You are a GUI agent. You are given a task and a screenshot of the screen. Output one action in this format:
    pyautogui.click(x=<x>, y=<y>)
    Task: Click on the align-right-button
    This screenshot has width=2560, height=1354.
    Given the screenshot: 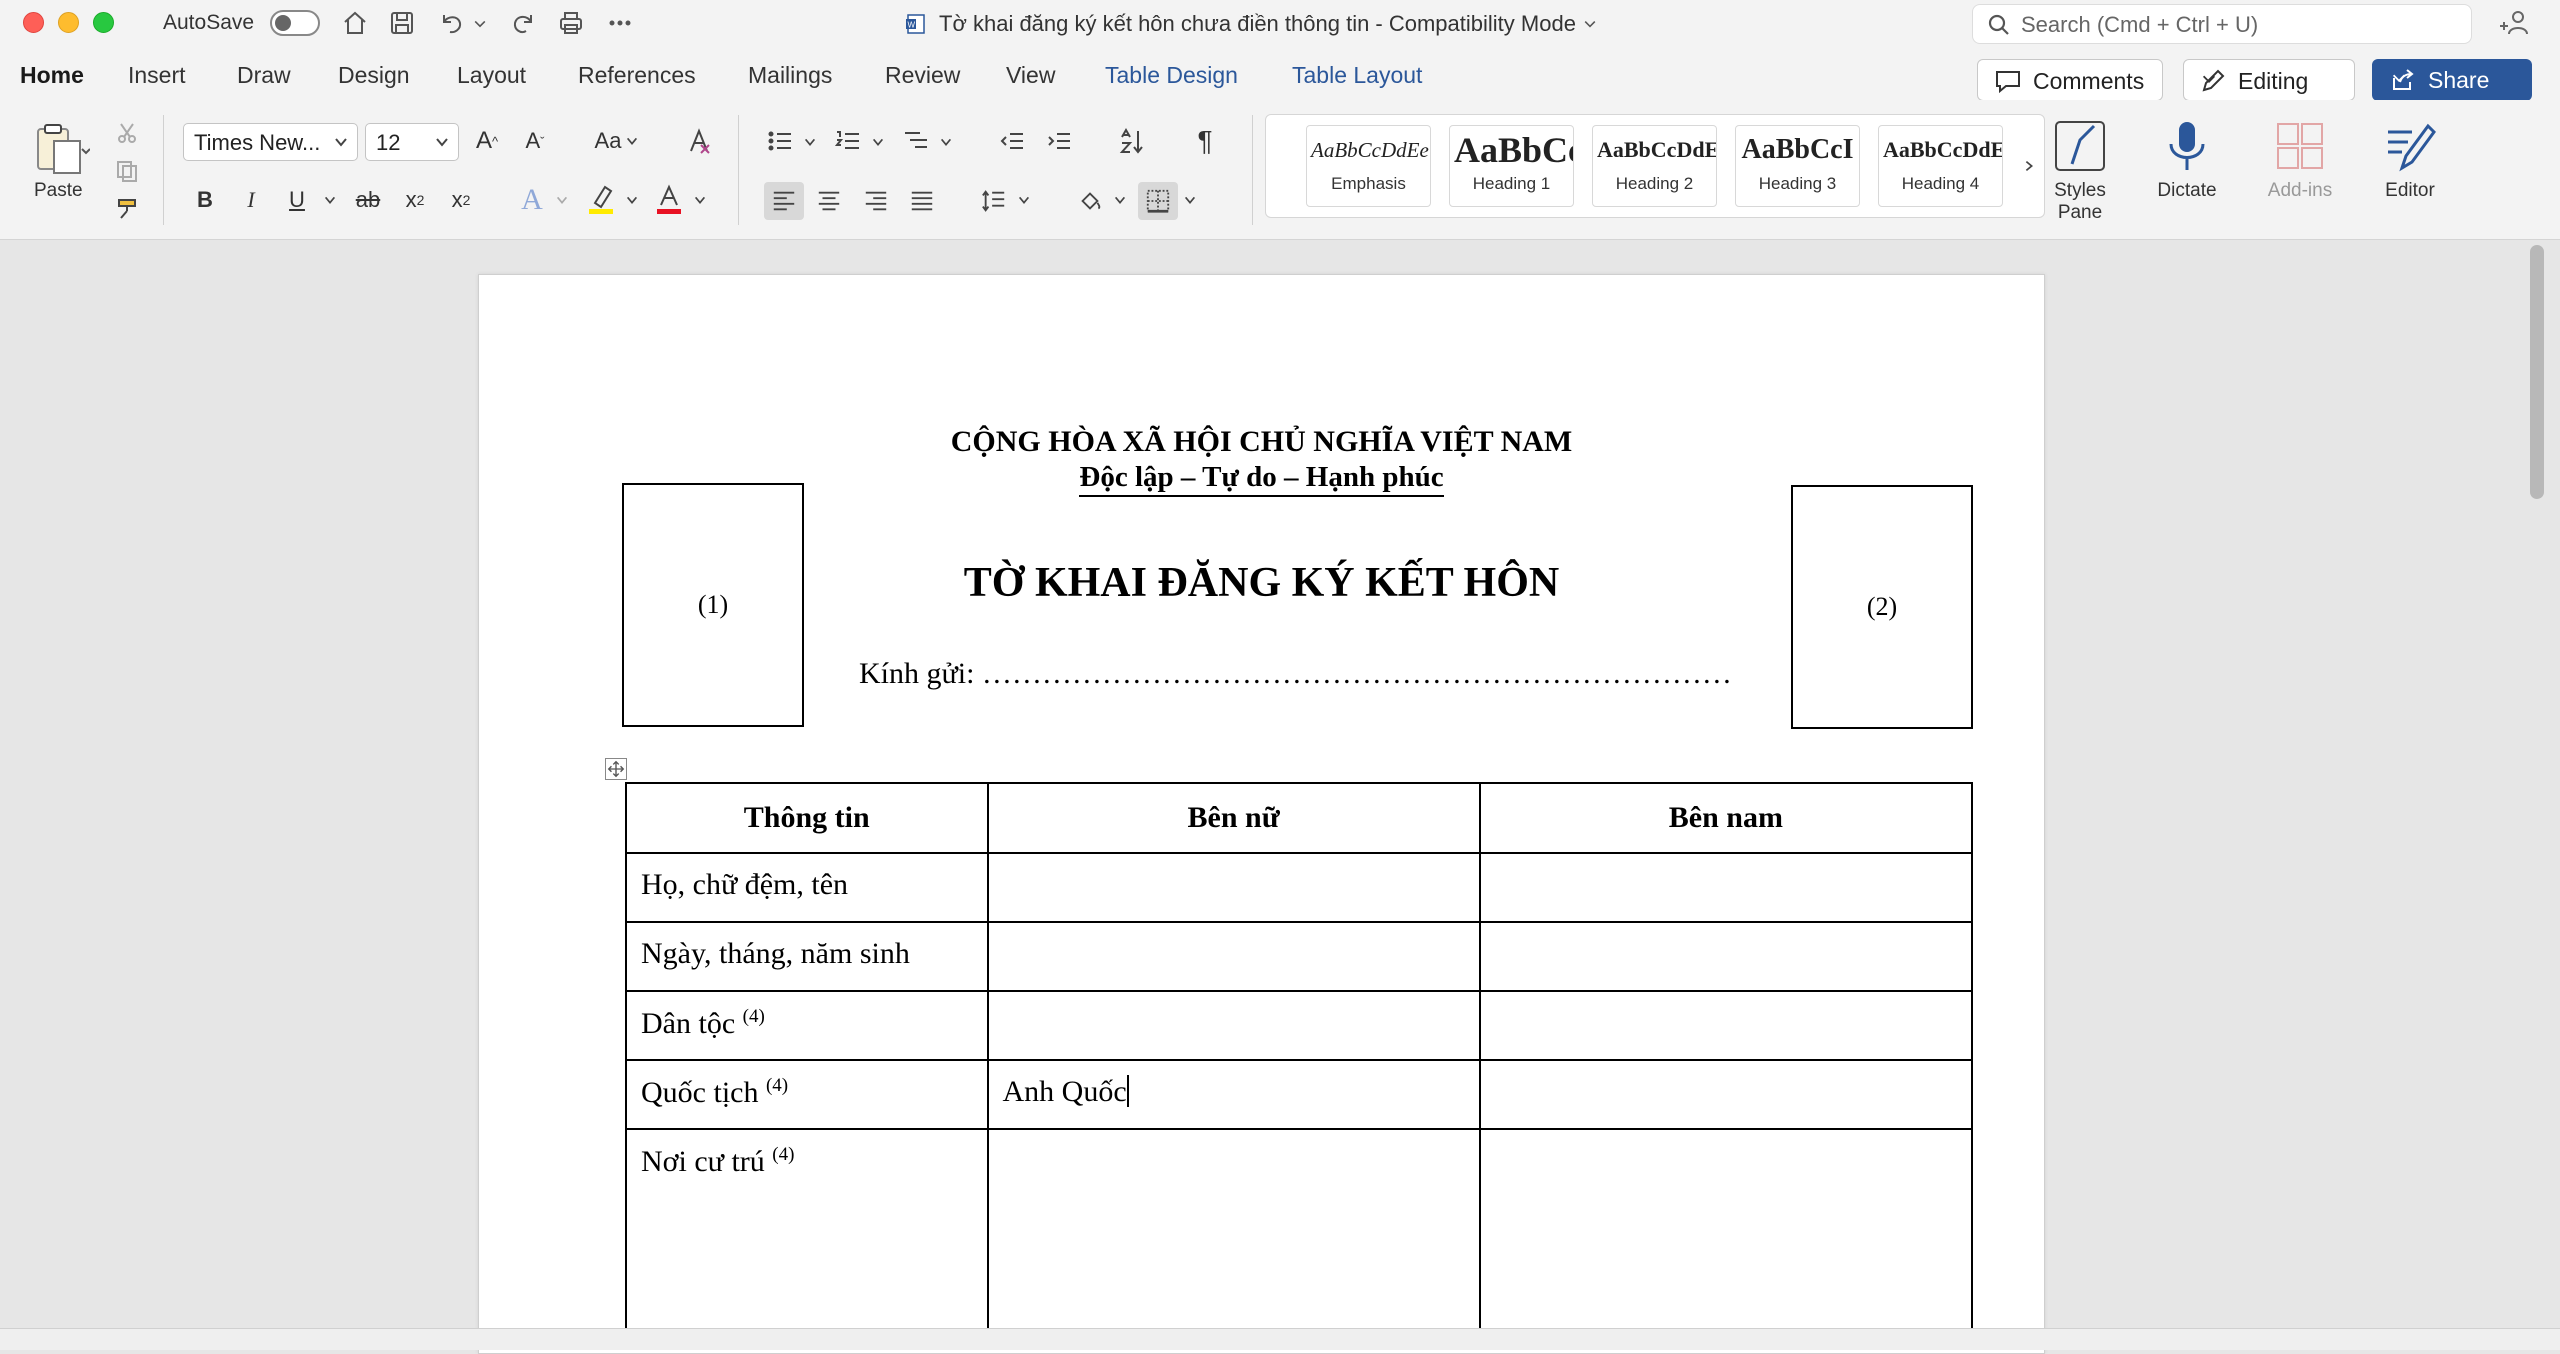 What is the action you would take?
    pyautogui.click(x=876, y=201)
    